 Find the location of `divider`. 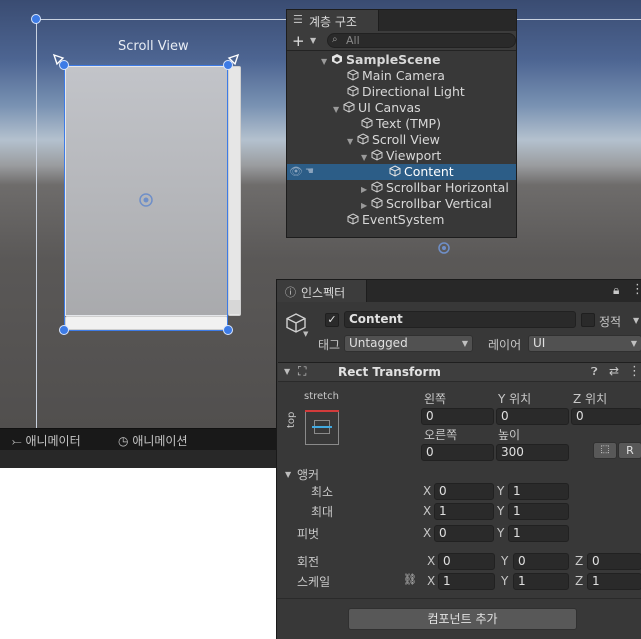

divider is located at coordinates (459, 598).